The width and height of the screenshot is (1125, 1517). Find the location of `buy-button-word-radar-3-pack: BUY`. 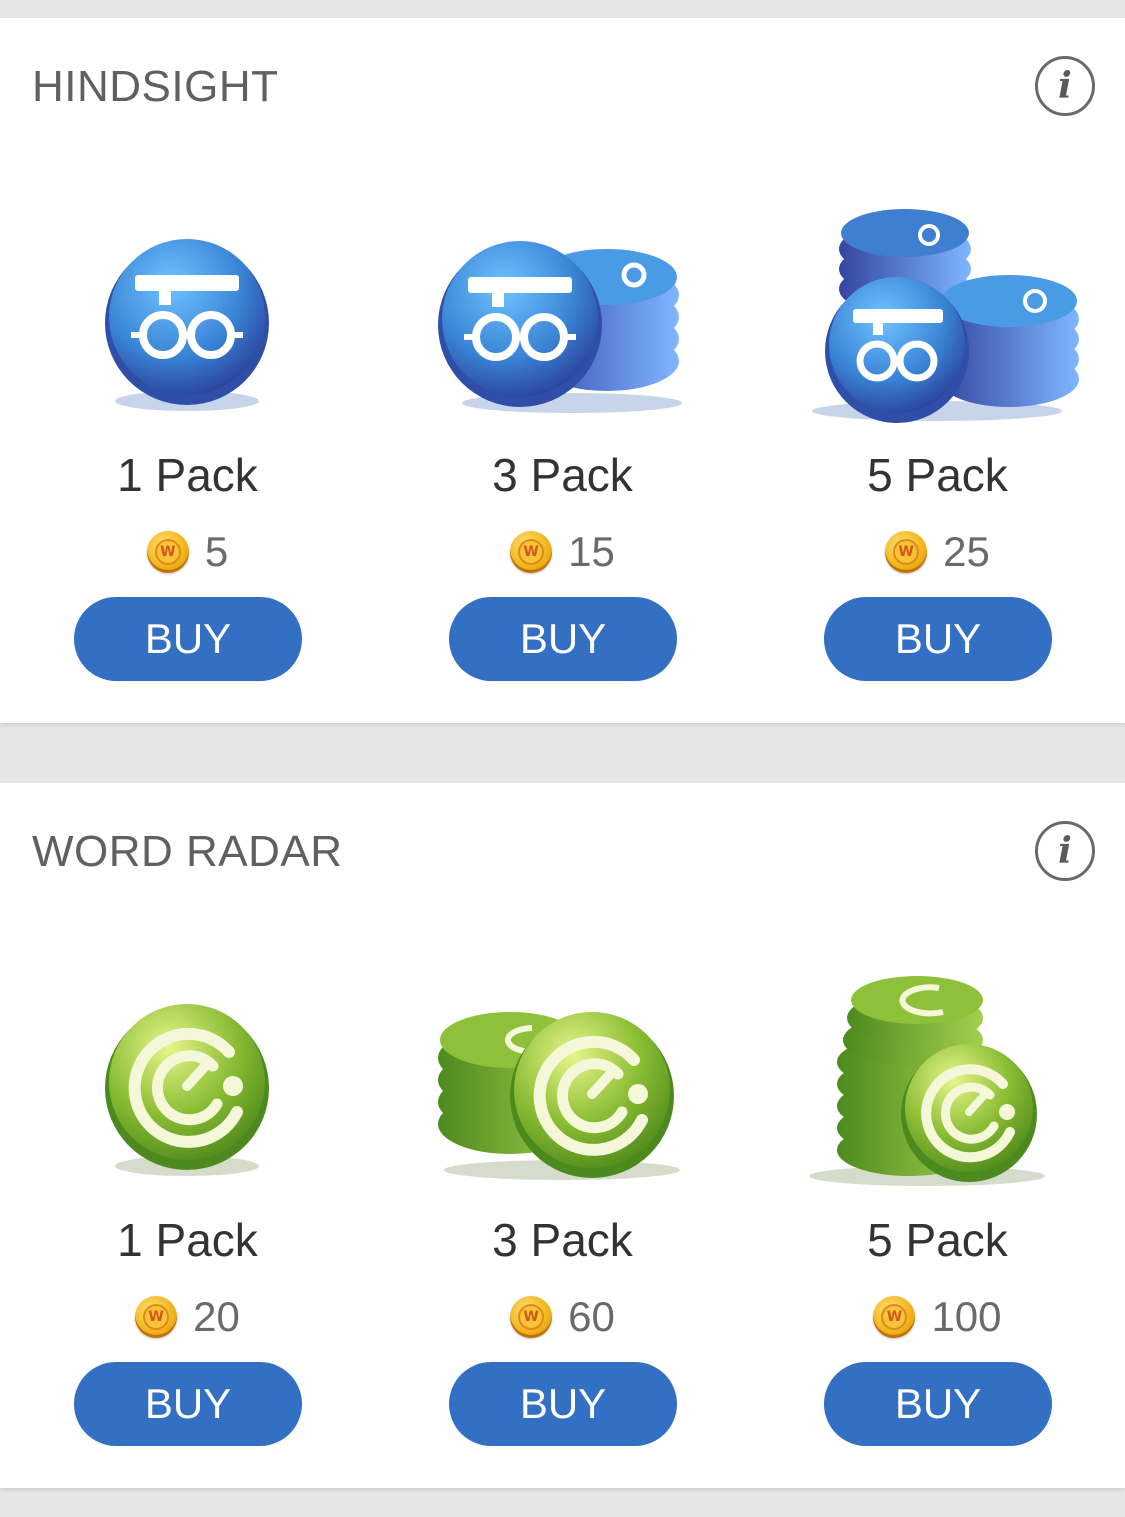

buy-button-word-radar-3-pack: BUY is located at coordinates (563, 1404).